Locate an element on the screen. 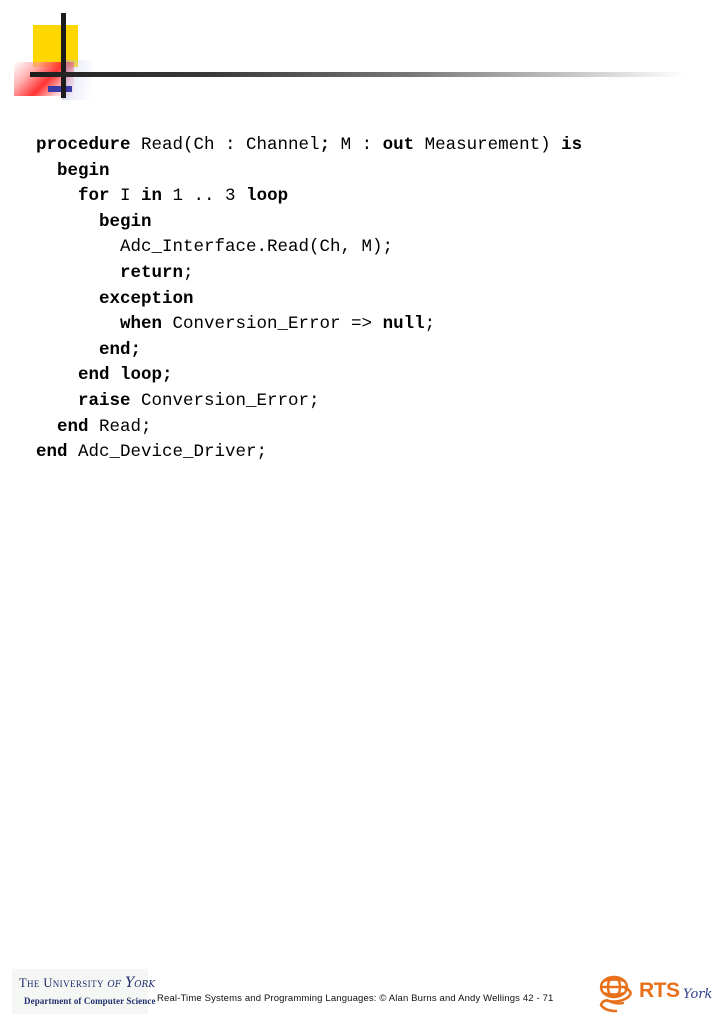  header-decoration is located at coordinates (360, 57).